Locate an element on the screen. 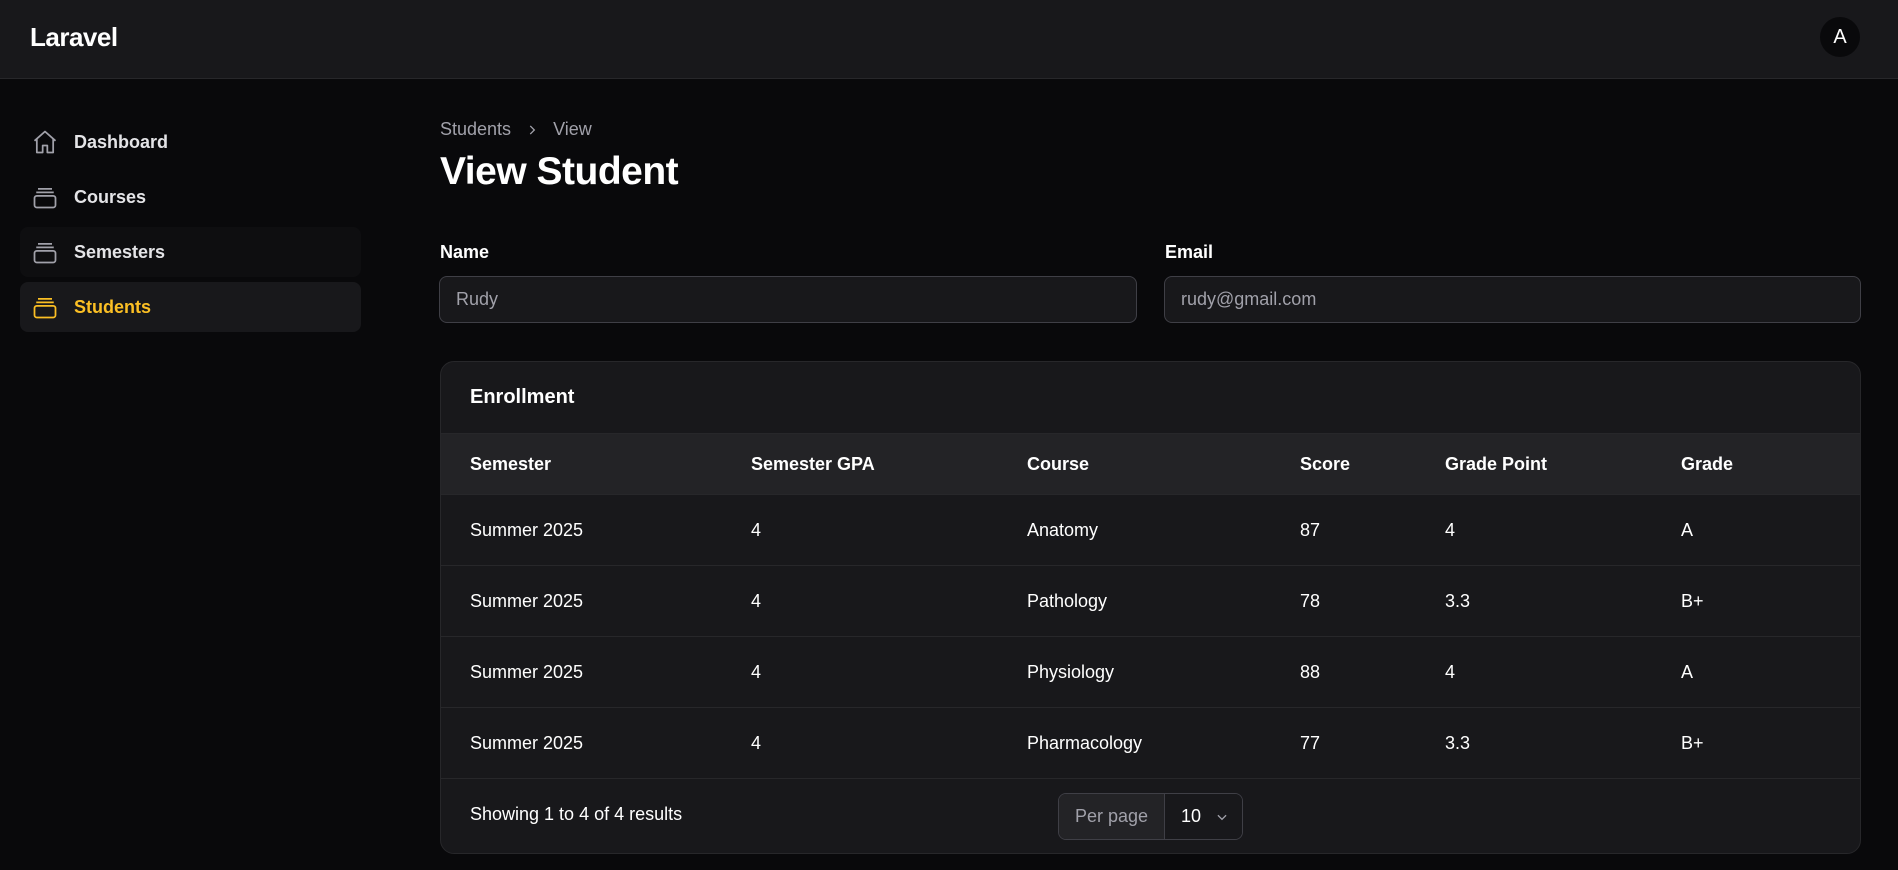  per-page-control: Per page 10 is located at coordinates (1150, 816).